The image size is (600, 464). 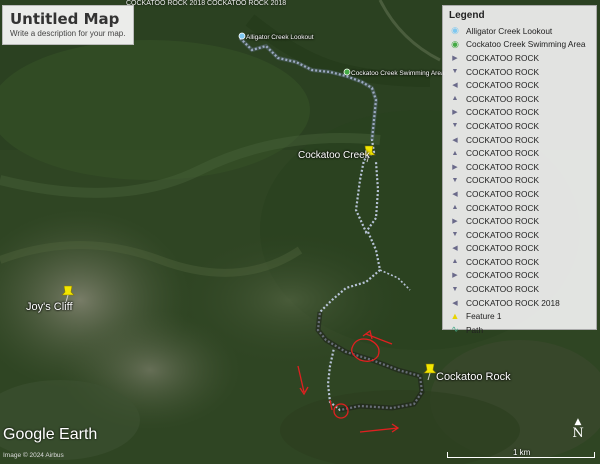 What do you see at coordinates (49, 307) in the screenshot?
I see `label-joys-cliff: Joy's Cliff` at bounding box center [49, 307].